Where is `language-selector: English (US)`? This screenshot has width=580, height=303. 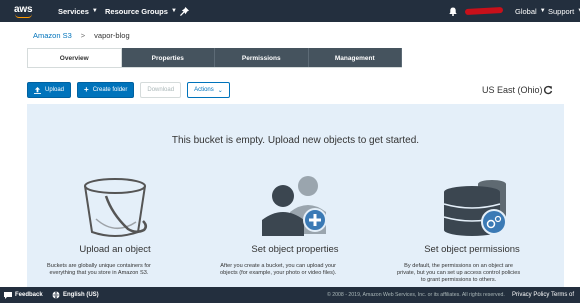
language-selector: English (US) is located at coordinates (75, 295).